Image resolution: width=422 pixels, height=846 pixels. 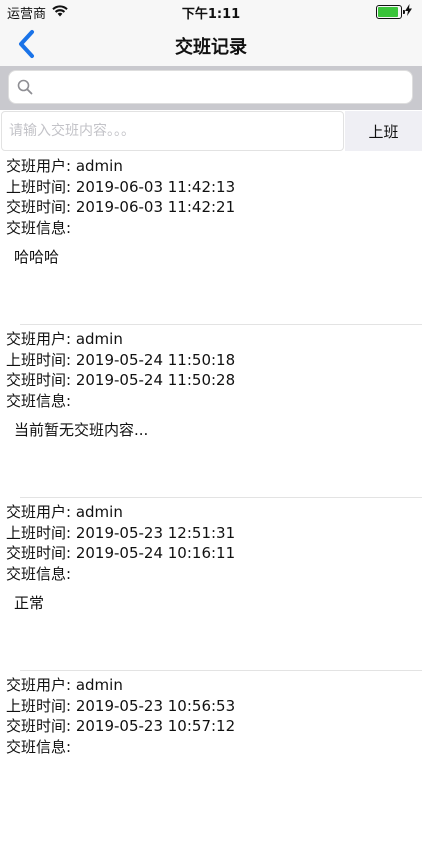 What do you see at coordinates (121, 705) in the screenshot?
I see `record-start-time: 上班时间: 2019-05-23 10:56:53` at bounding box center [121, 705].